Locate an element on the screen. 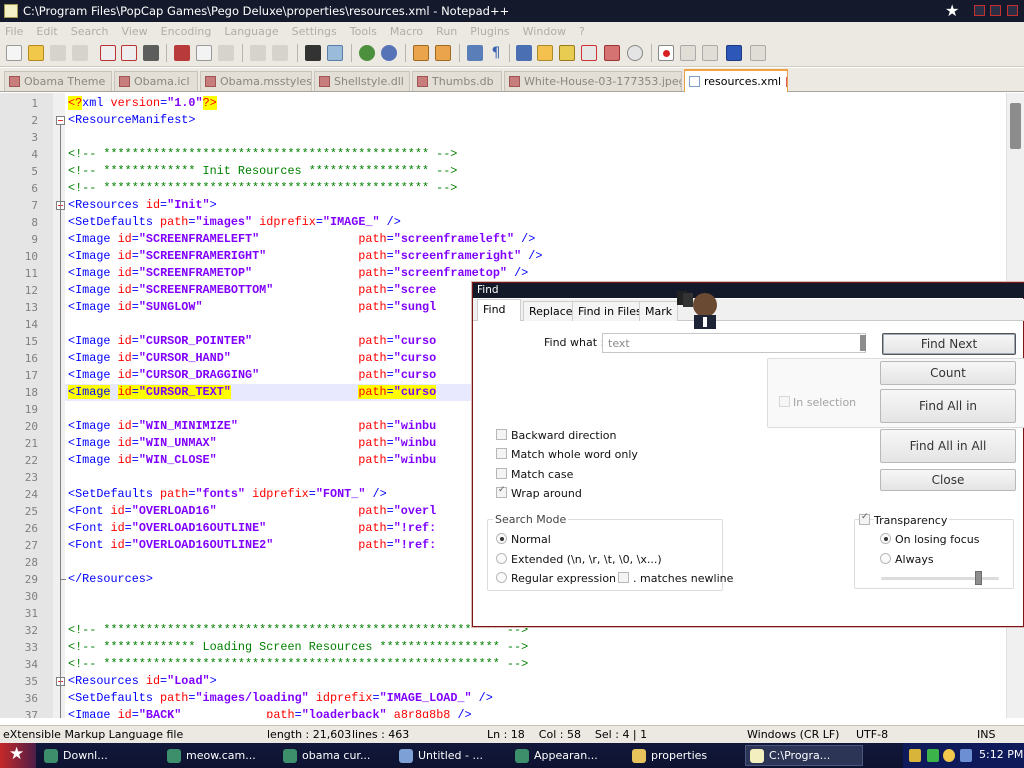 This screenshot has width=1024, height=768. zoom-in-icon is located at coordinates (367, 53).